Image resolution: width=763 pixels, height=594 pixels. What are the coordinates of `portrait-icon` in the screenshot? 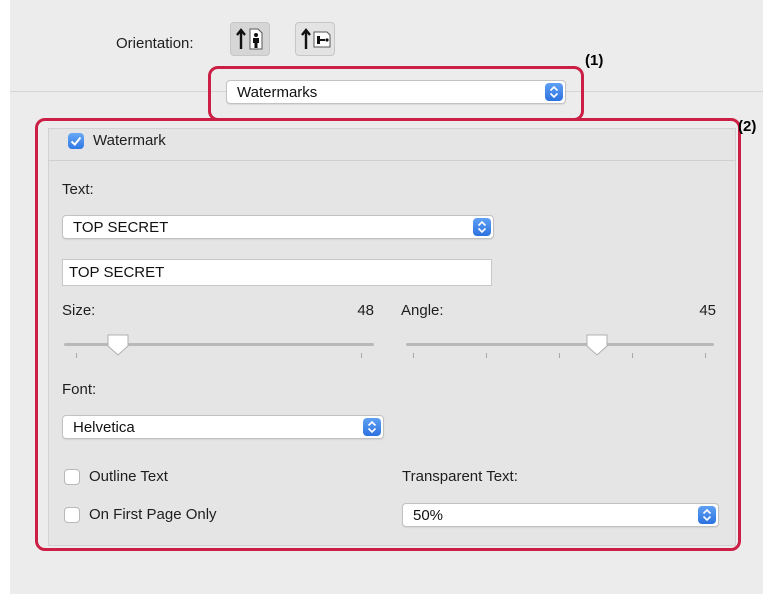 It's located at (249, 39).